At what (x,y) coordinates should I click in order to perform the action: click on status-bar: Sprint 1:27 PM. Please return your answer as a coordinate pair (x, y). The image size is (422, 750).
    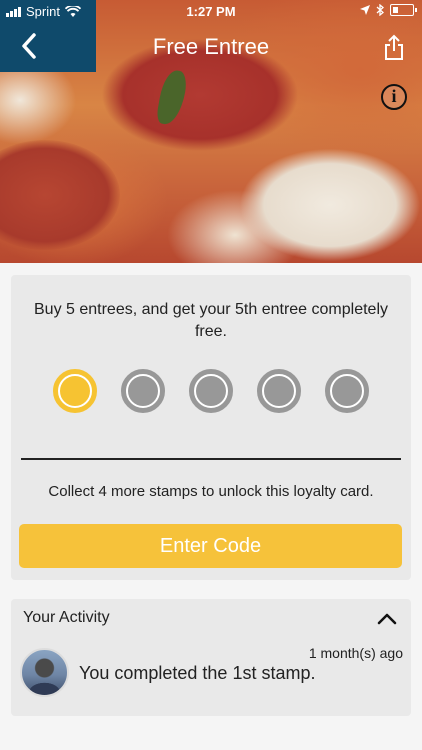
    Looking at the image, I should click on (211, 12).